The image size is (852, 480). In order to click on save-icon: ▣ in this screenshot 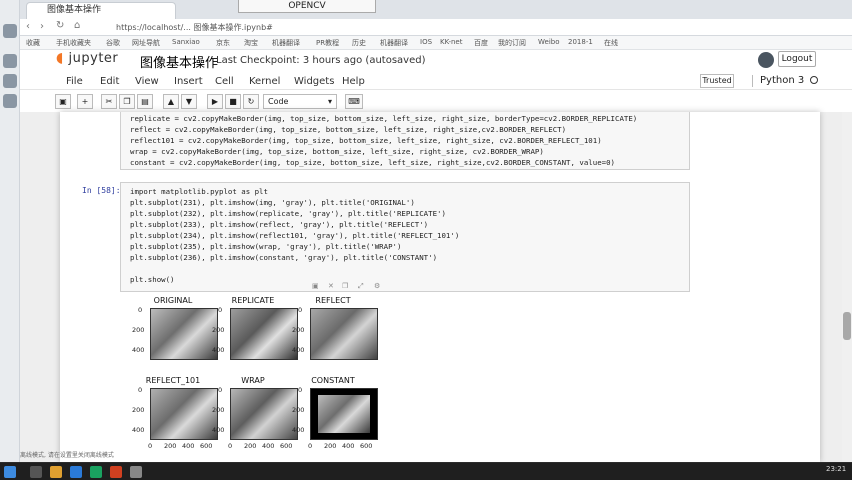, I will do `click(63, 101)`.